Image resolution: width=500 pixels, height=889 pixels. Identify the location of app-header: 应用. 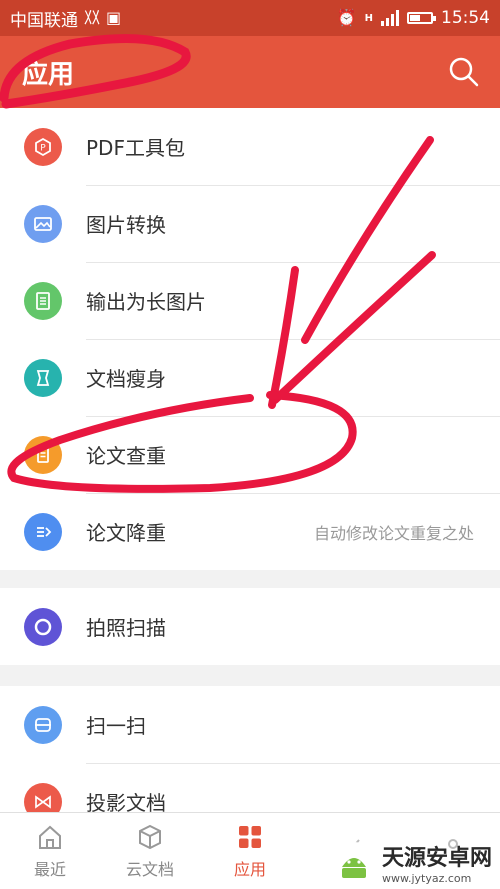
(250, 72).